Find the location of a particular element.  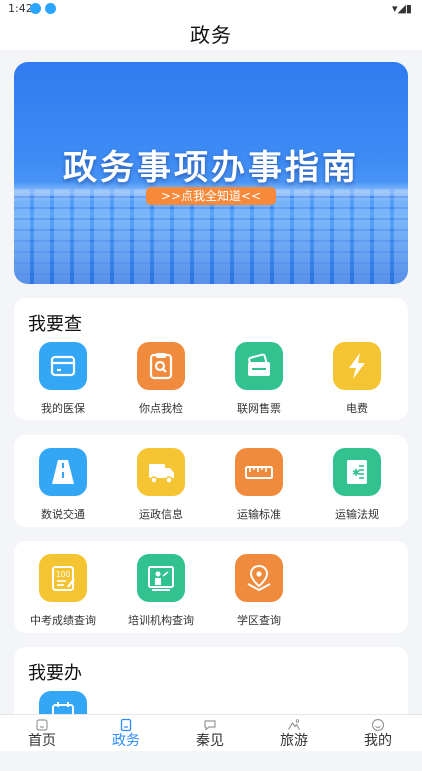

service-item-training-institution: 培训机构查询 is located at coordinates (161, 591).